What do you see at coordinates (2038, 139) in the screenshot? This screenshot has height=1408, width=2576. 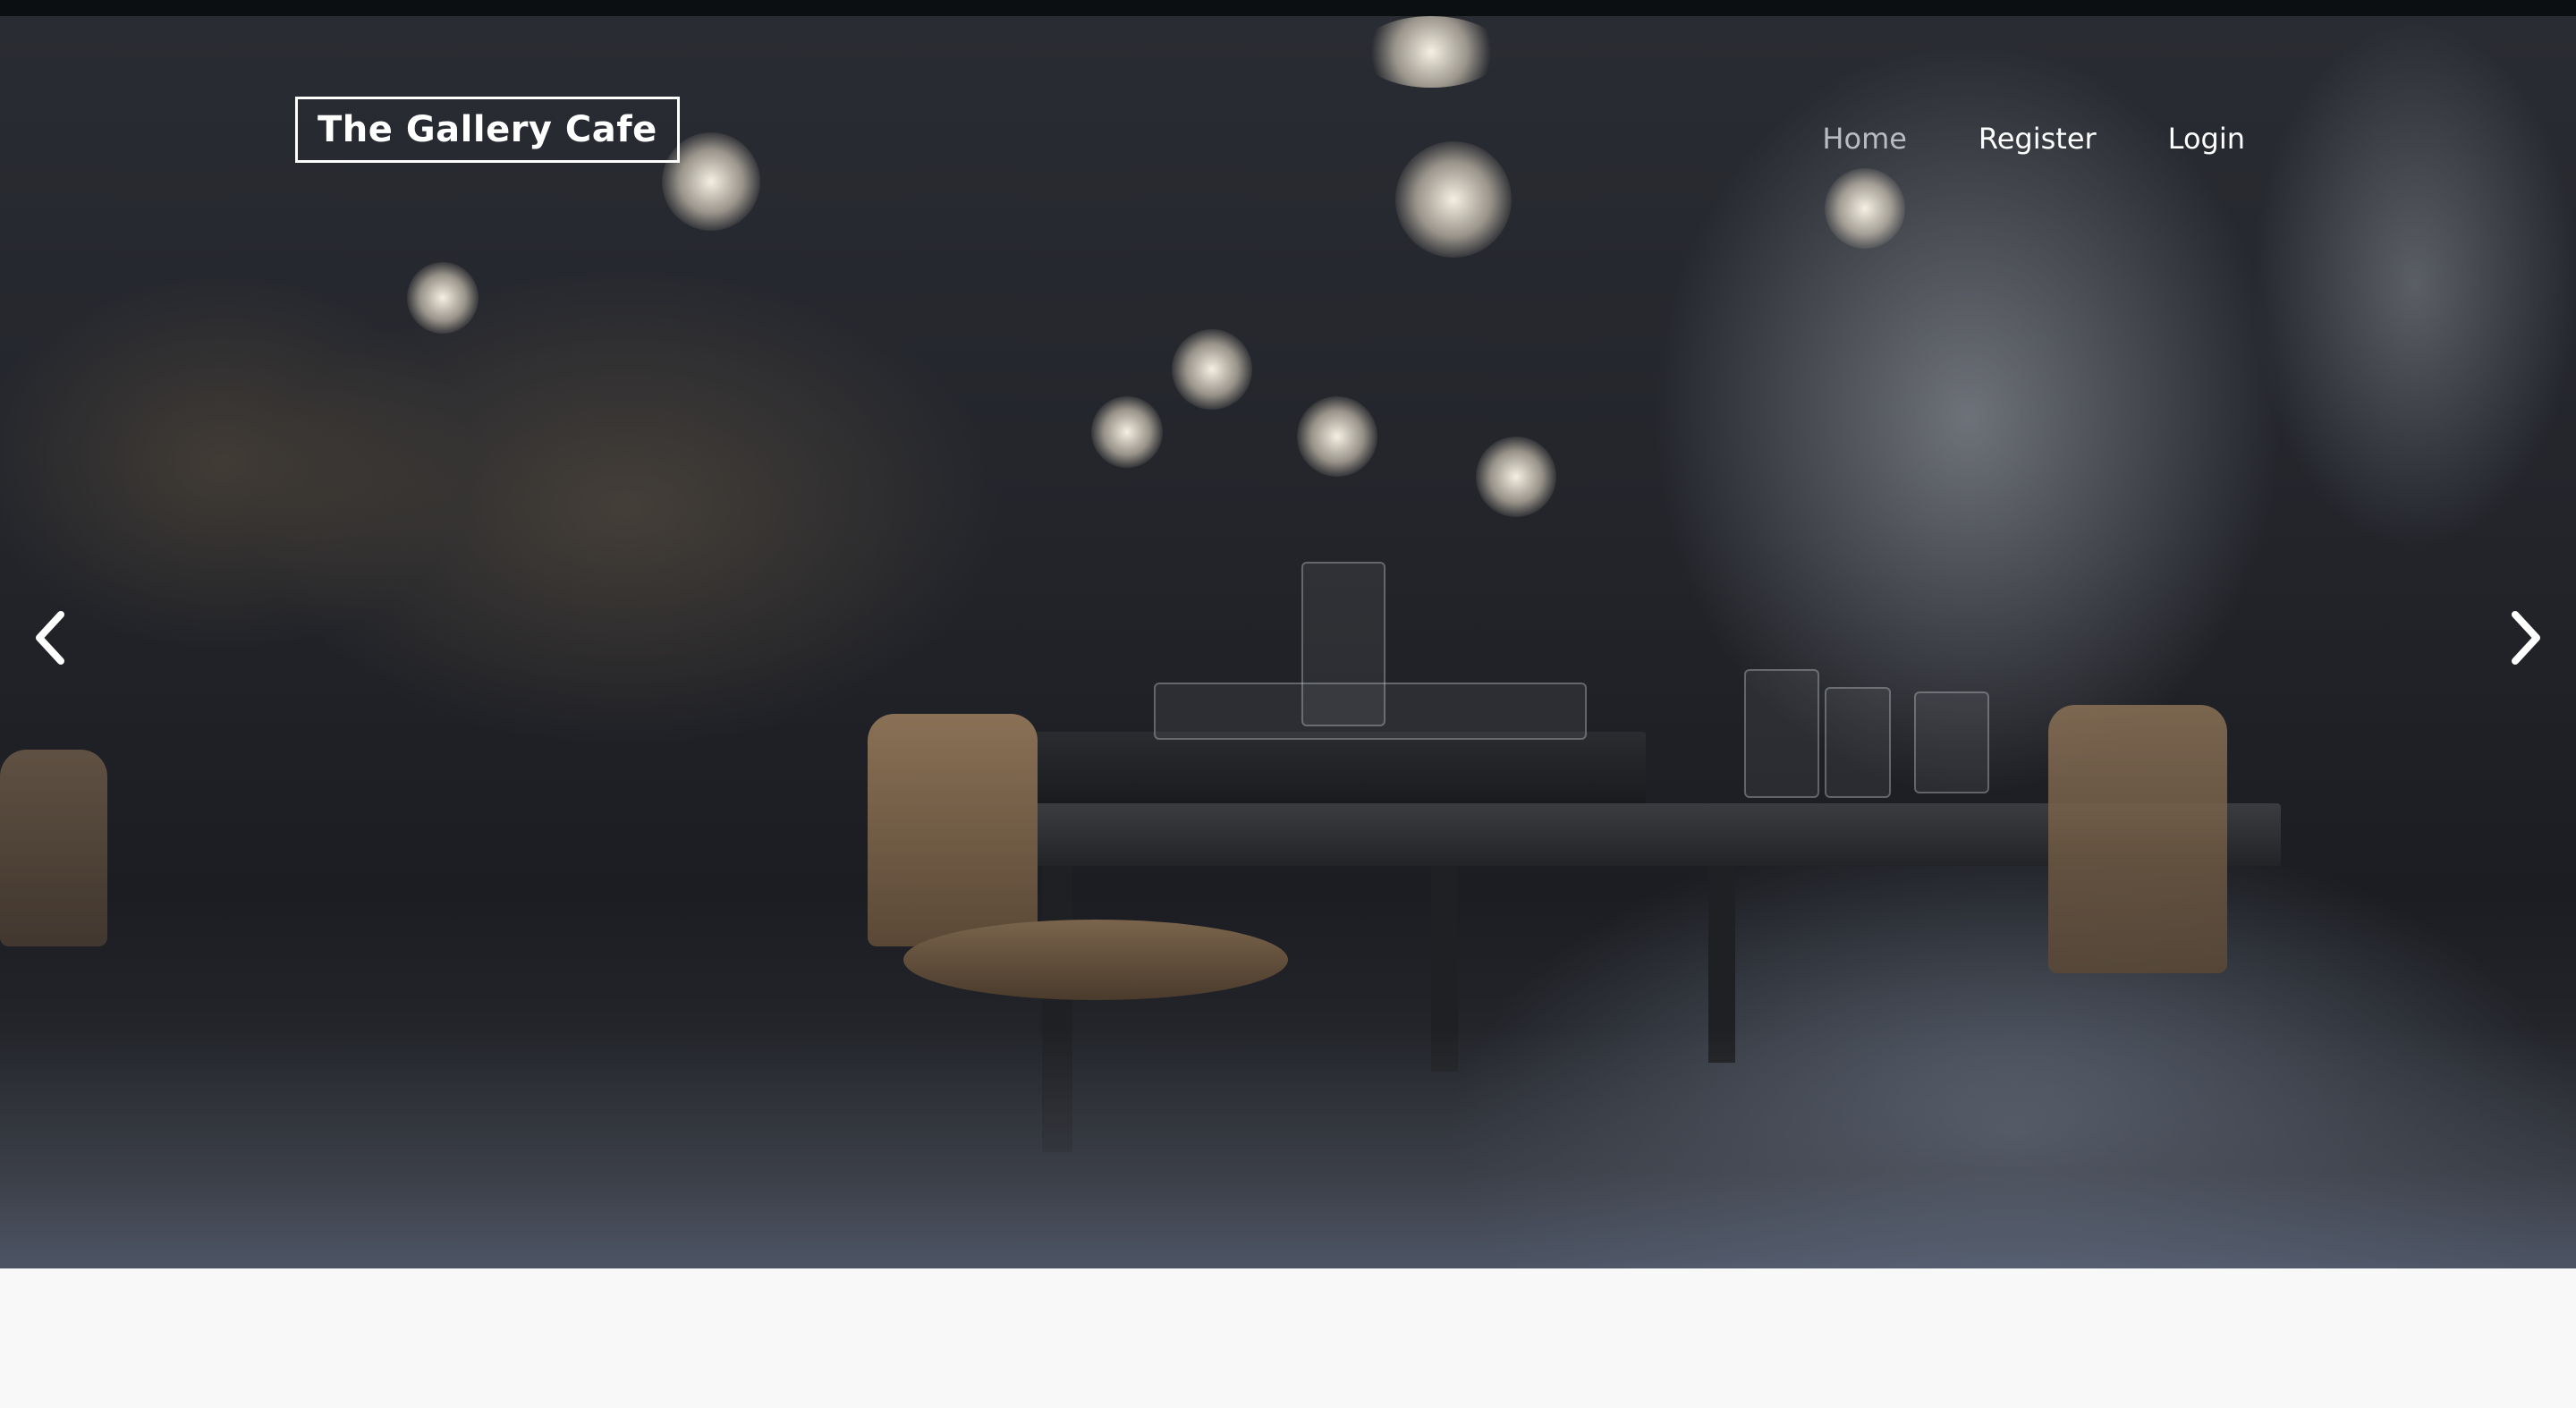 I see `nav-register-link: Register` at bounding box center [2038, 139].